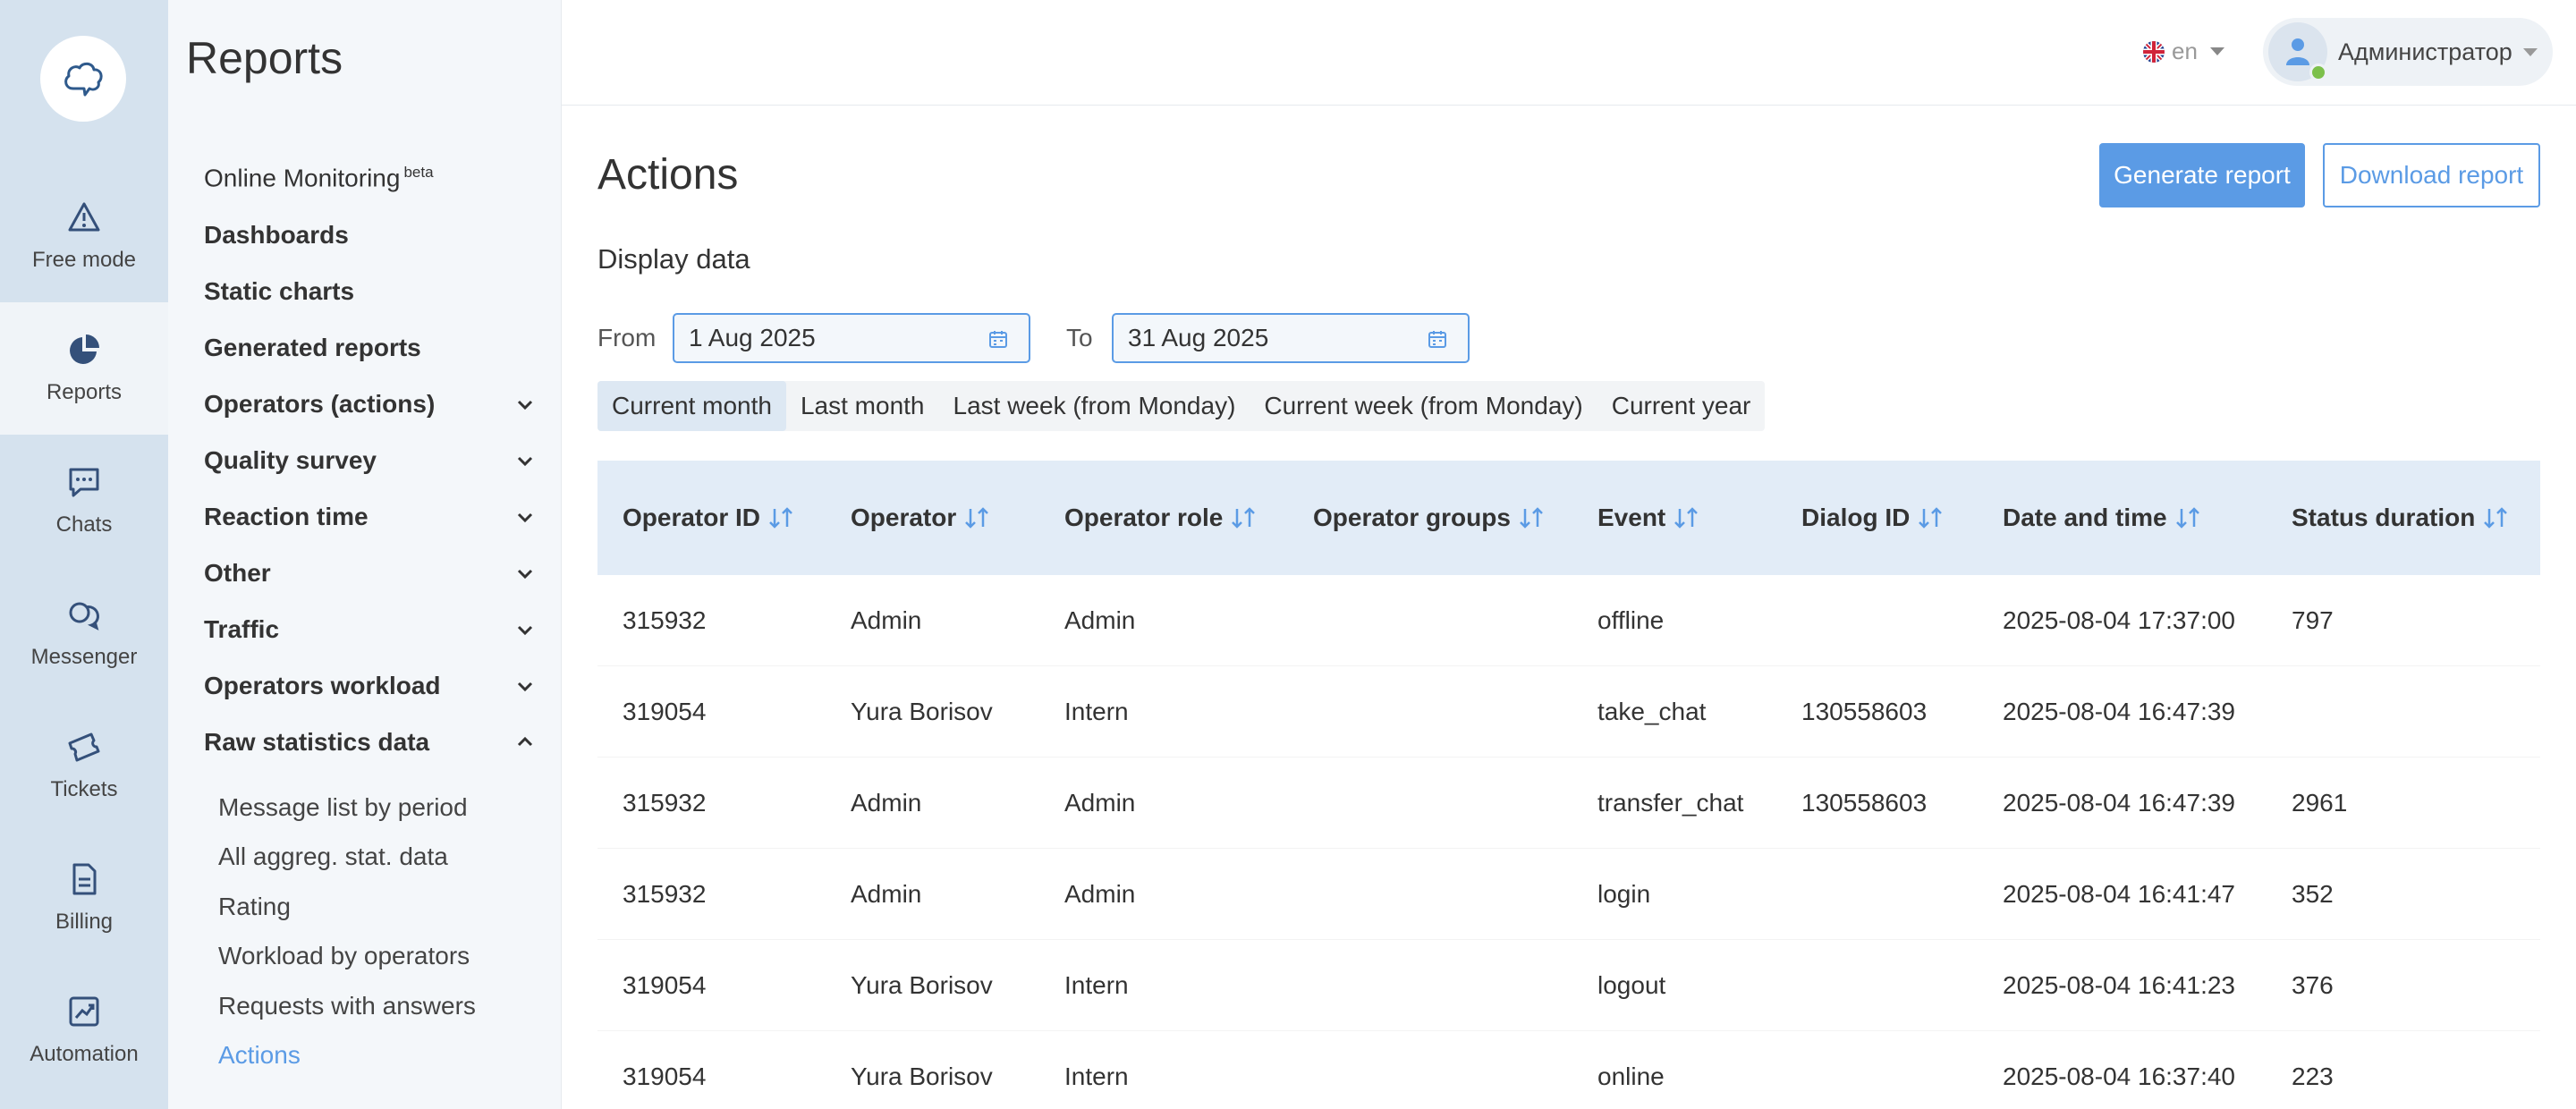  I want to click on sidebar-item-label: Online Monitoring, so click(302, 178).